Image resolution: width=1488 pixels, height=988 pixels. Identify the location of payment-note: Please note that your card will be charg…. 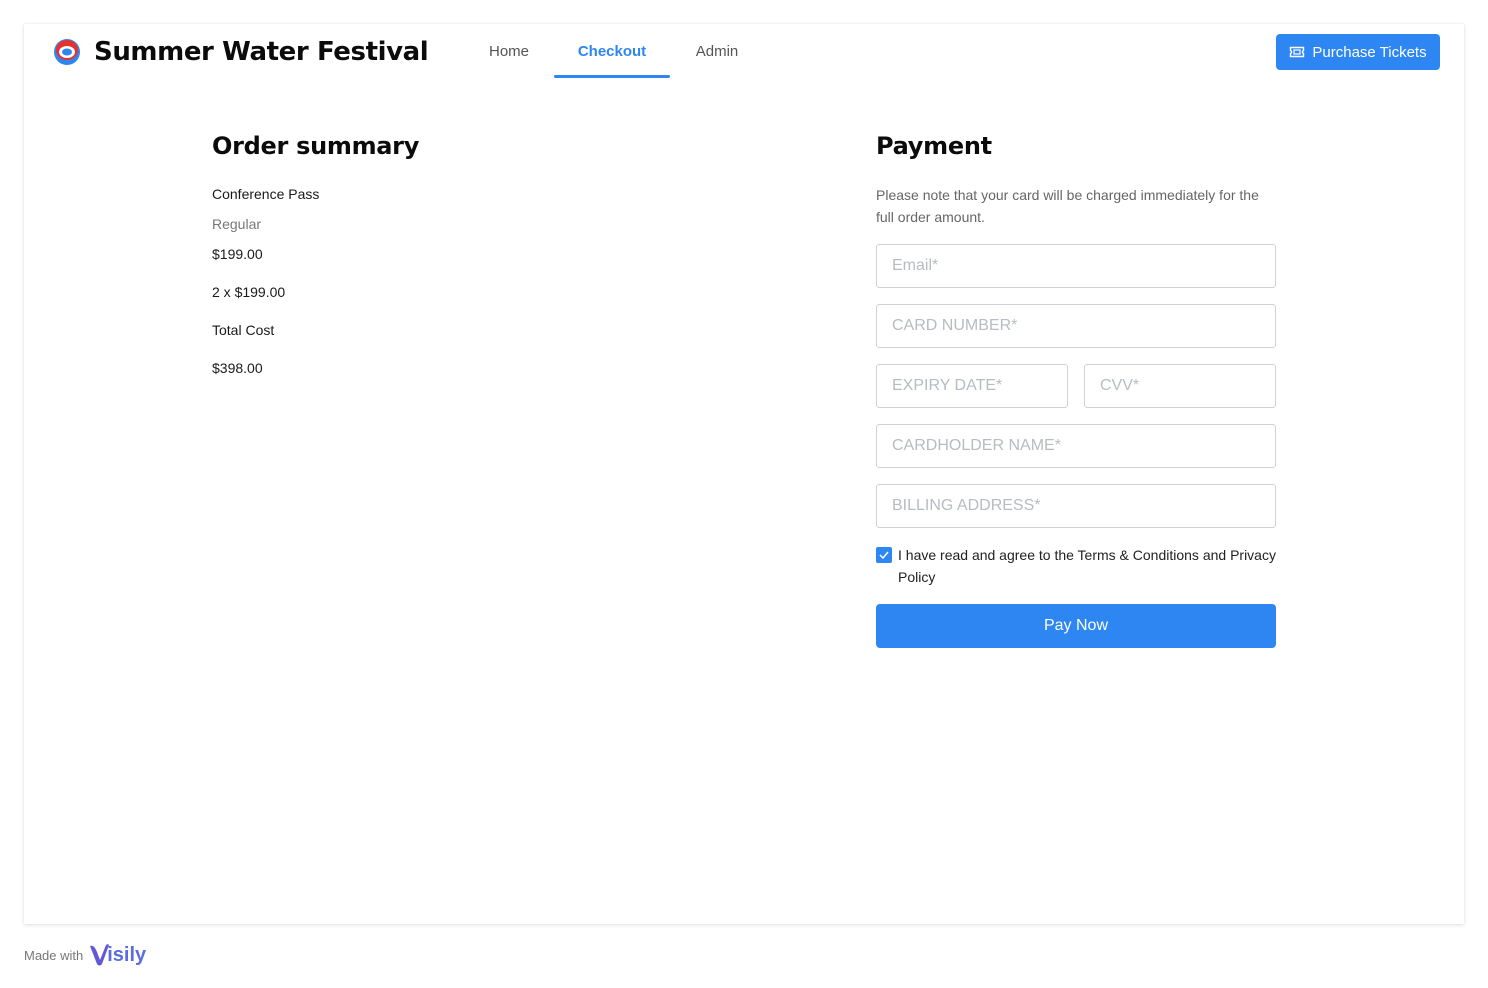
(1067, 206).